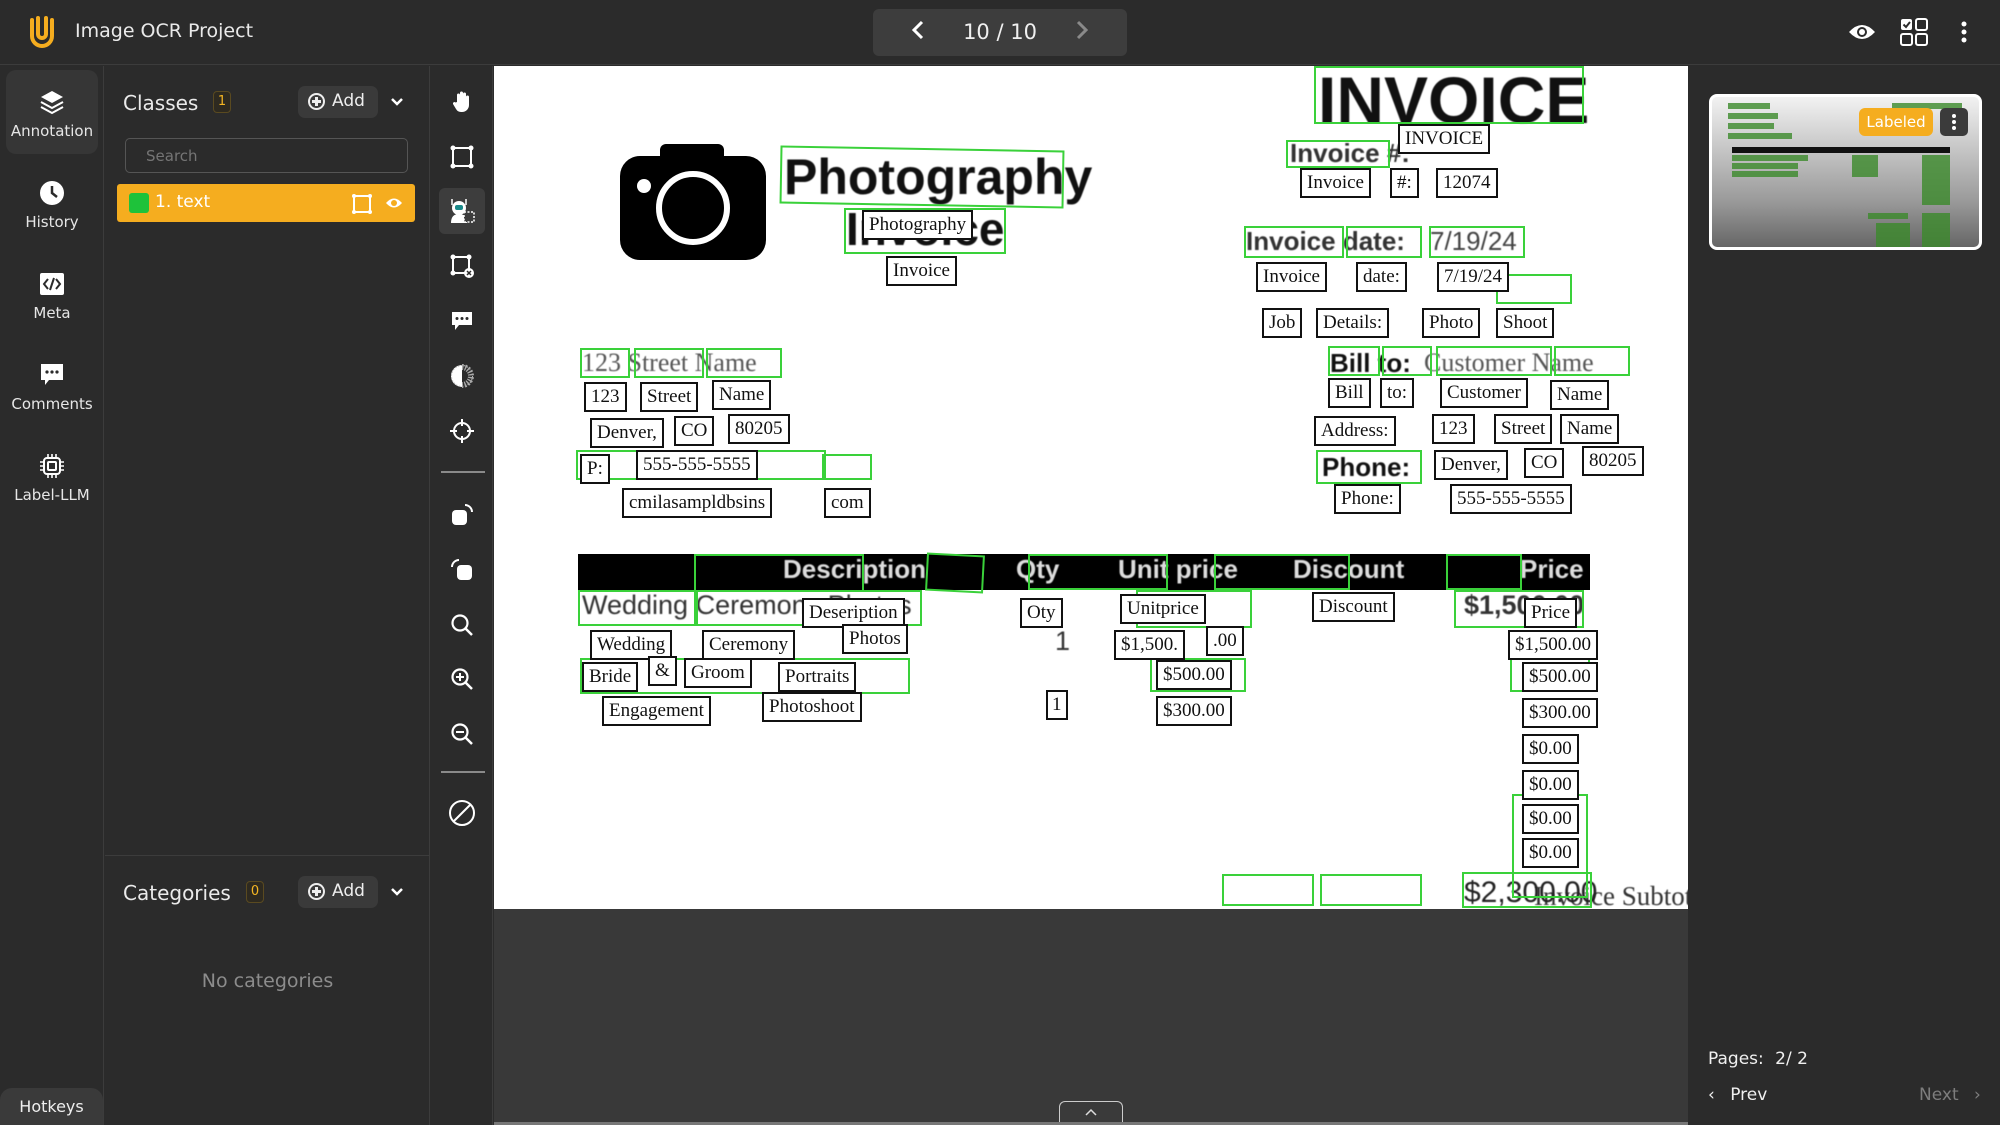  What do you see at coordinates (52, 102) in the screenshot?
I see `layers-icon` at bounding box center [52, 102].